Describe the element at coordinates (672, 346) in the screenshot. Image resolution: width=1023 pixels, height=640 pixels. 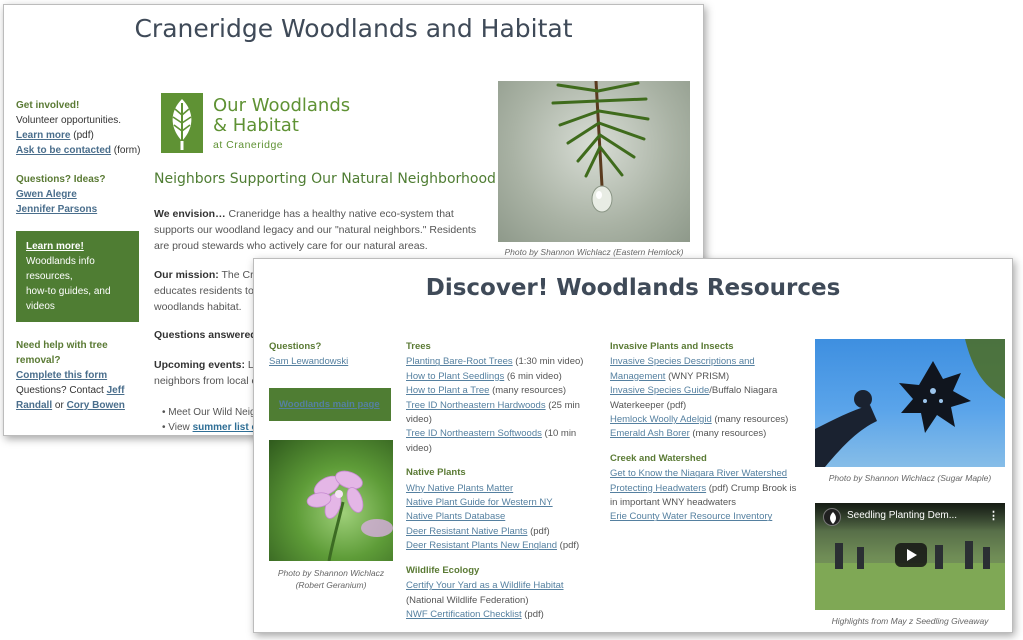
I see `invasive-heading: Invasive Plants and Insects` at that location.